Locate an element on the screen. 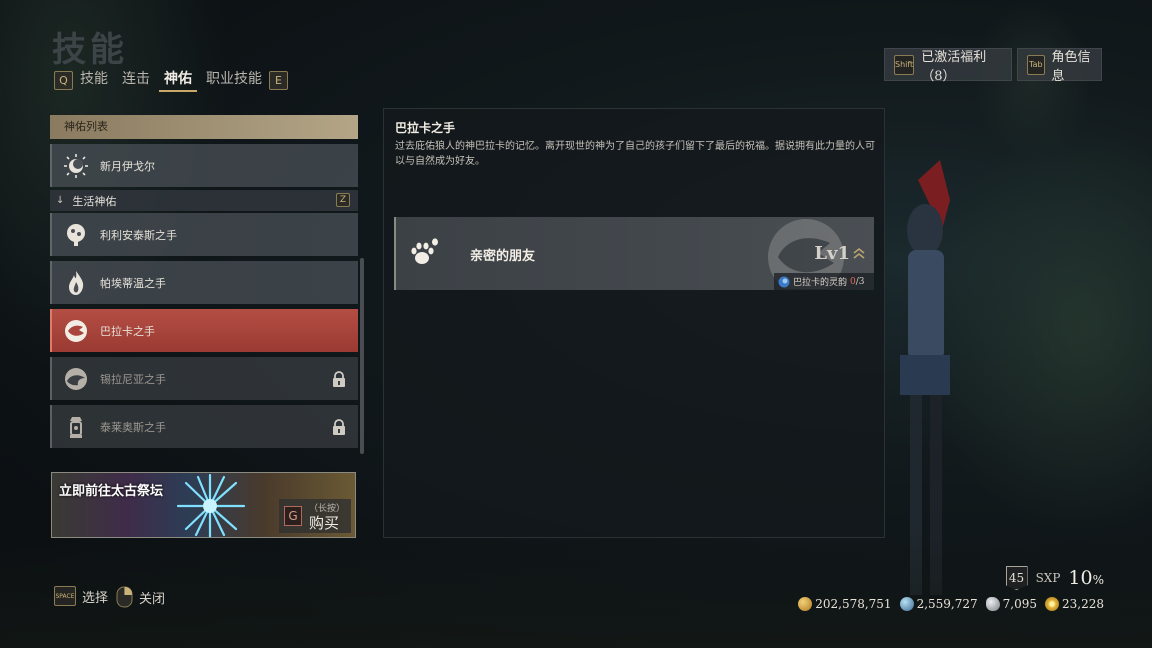 This screenshot has width=1152, height=648. skill-card: 亲密的朋友 Lv1 巴拉卡的灵韵 0/3 is located at coordinates (634, 253).